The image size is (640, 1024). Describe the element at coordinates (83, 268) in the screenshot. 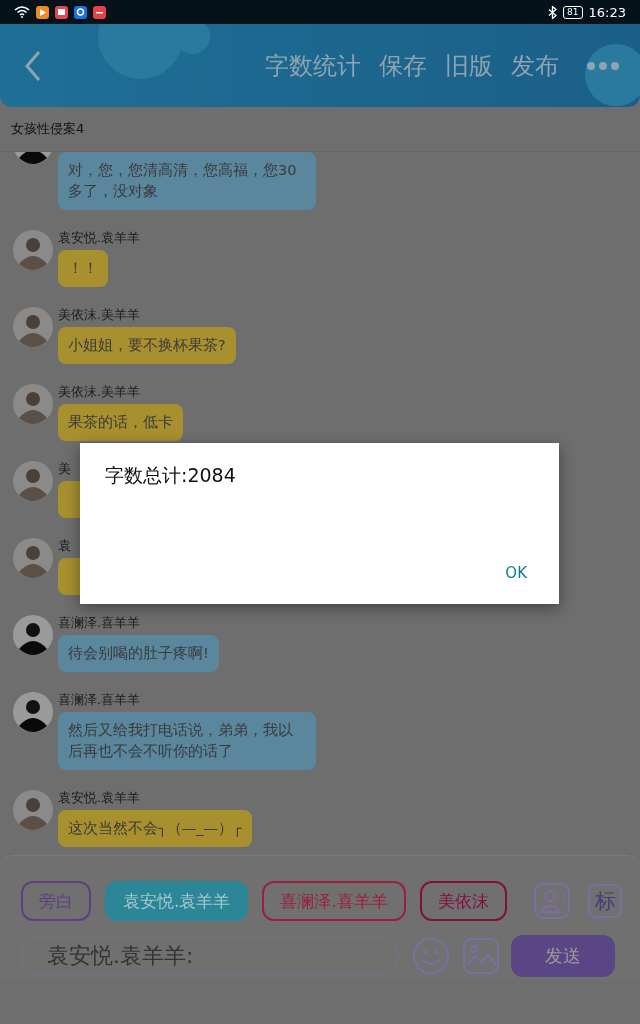

I see `message-bubble: ！！` at that location.